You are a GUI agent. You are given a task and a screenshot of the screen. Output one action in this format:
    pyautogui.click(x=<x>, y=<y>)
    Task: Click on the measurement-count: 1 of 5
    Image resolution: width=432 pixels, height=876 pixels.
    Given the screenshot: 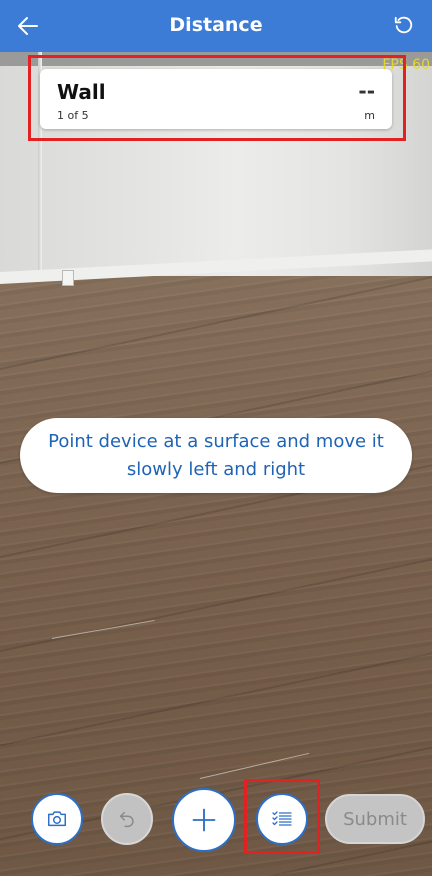 What is the action you would take?
    pyautogui.click(x=73, y=115)
    